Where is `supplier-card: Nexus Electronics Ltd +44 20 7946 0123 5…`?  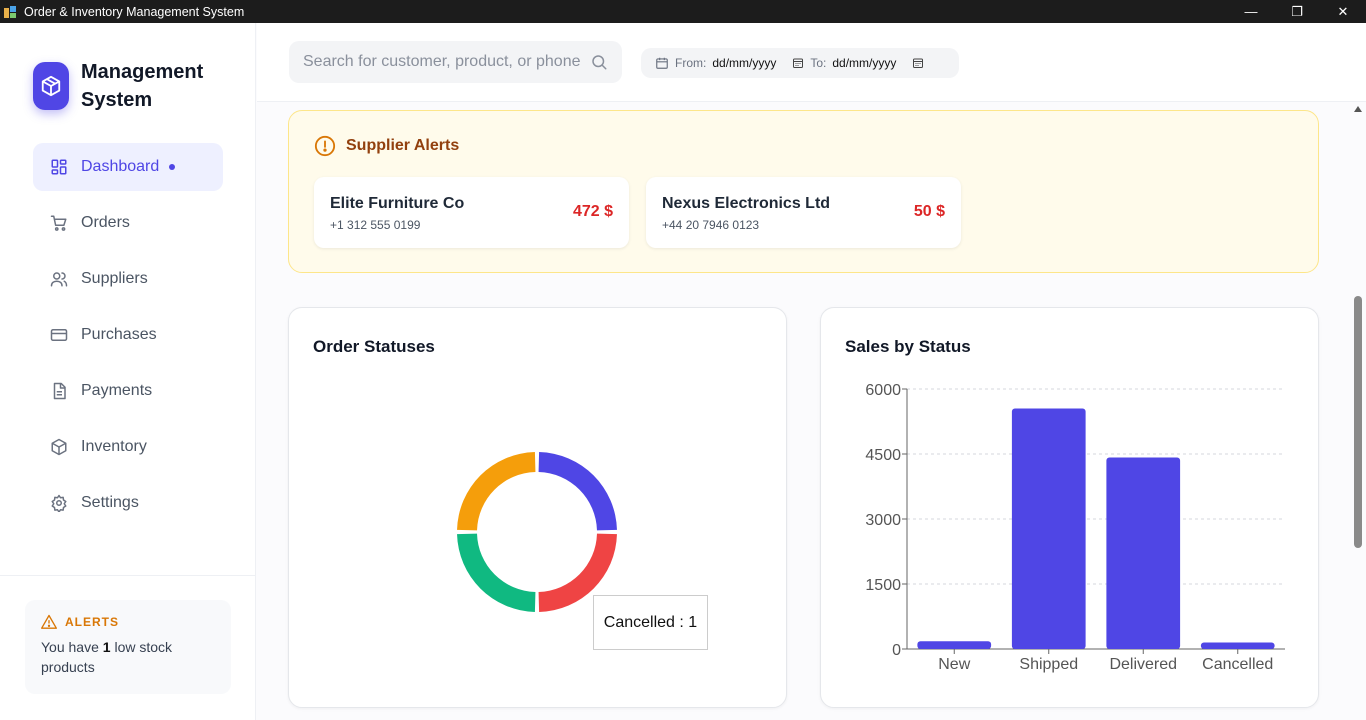 supplier-card: Nexus Electronics Ltd +44 20 7946 0123 5… is located at coordinates (803, 212).